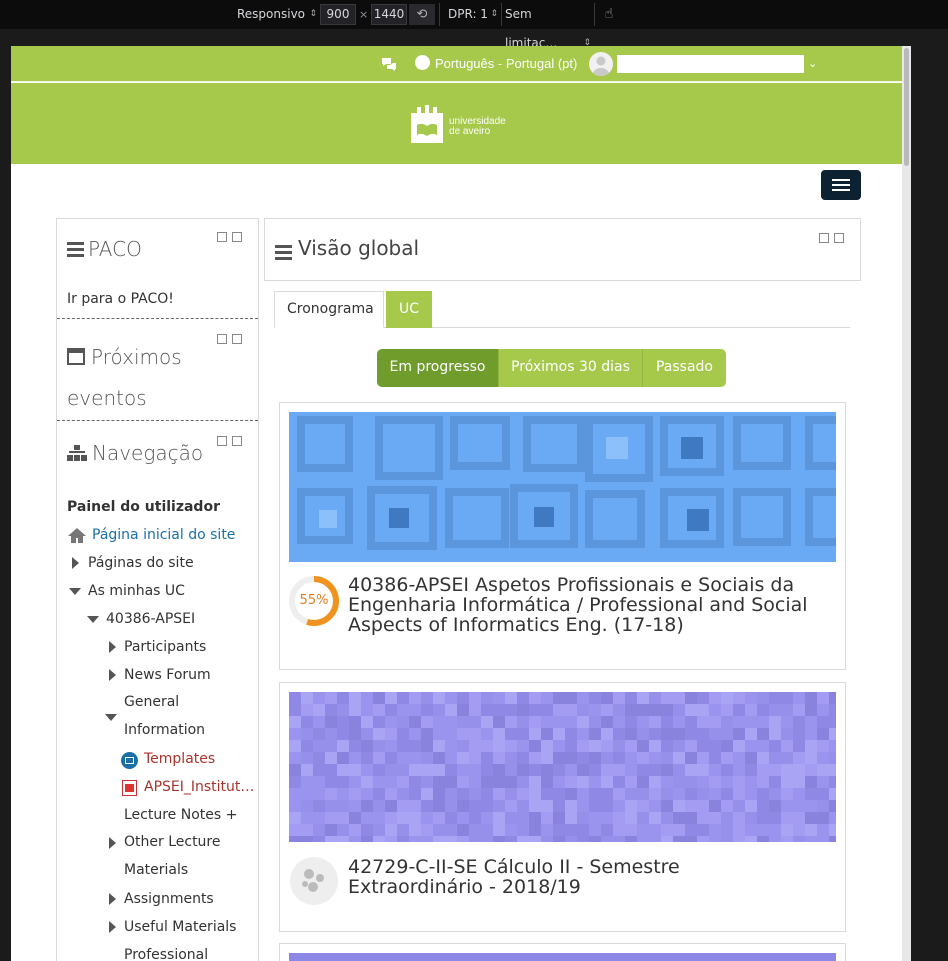  What do you see at coordinates (338, 14) in the screenshot?
I see `width-input: 900` at bounding box center [338, 14].